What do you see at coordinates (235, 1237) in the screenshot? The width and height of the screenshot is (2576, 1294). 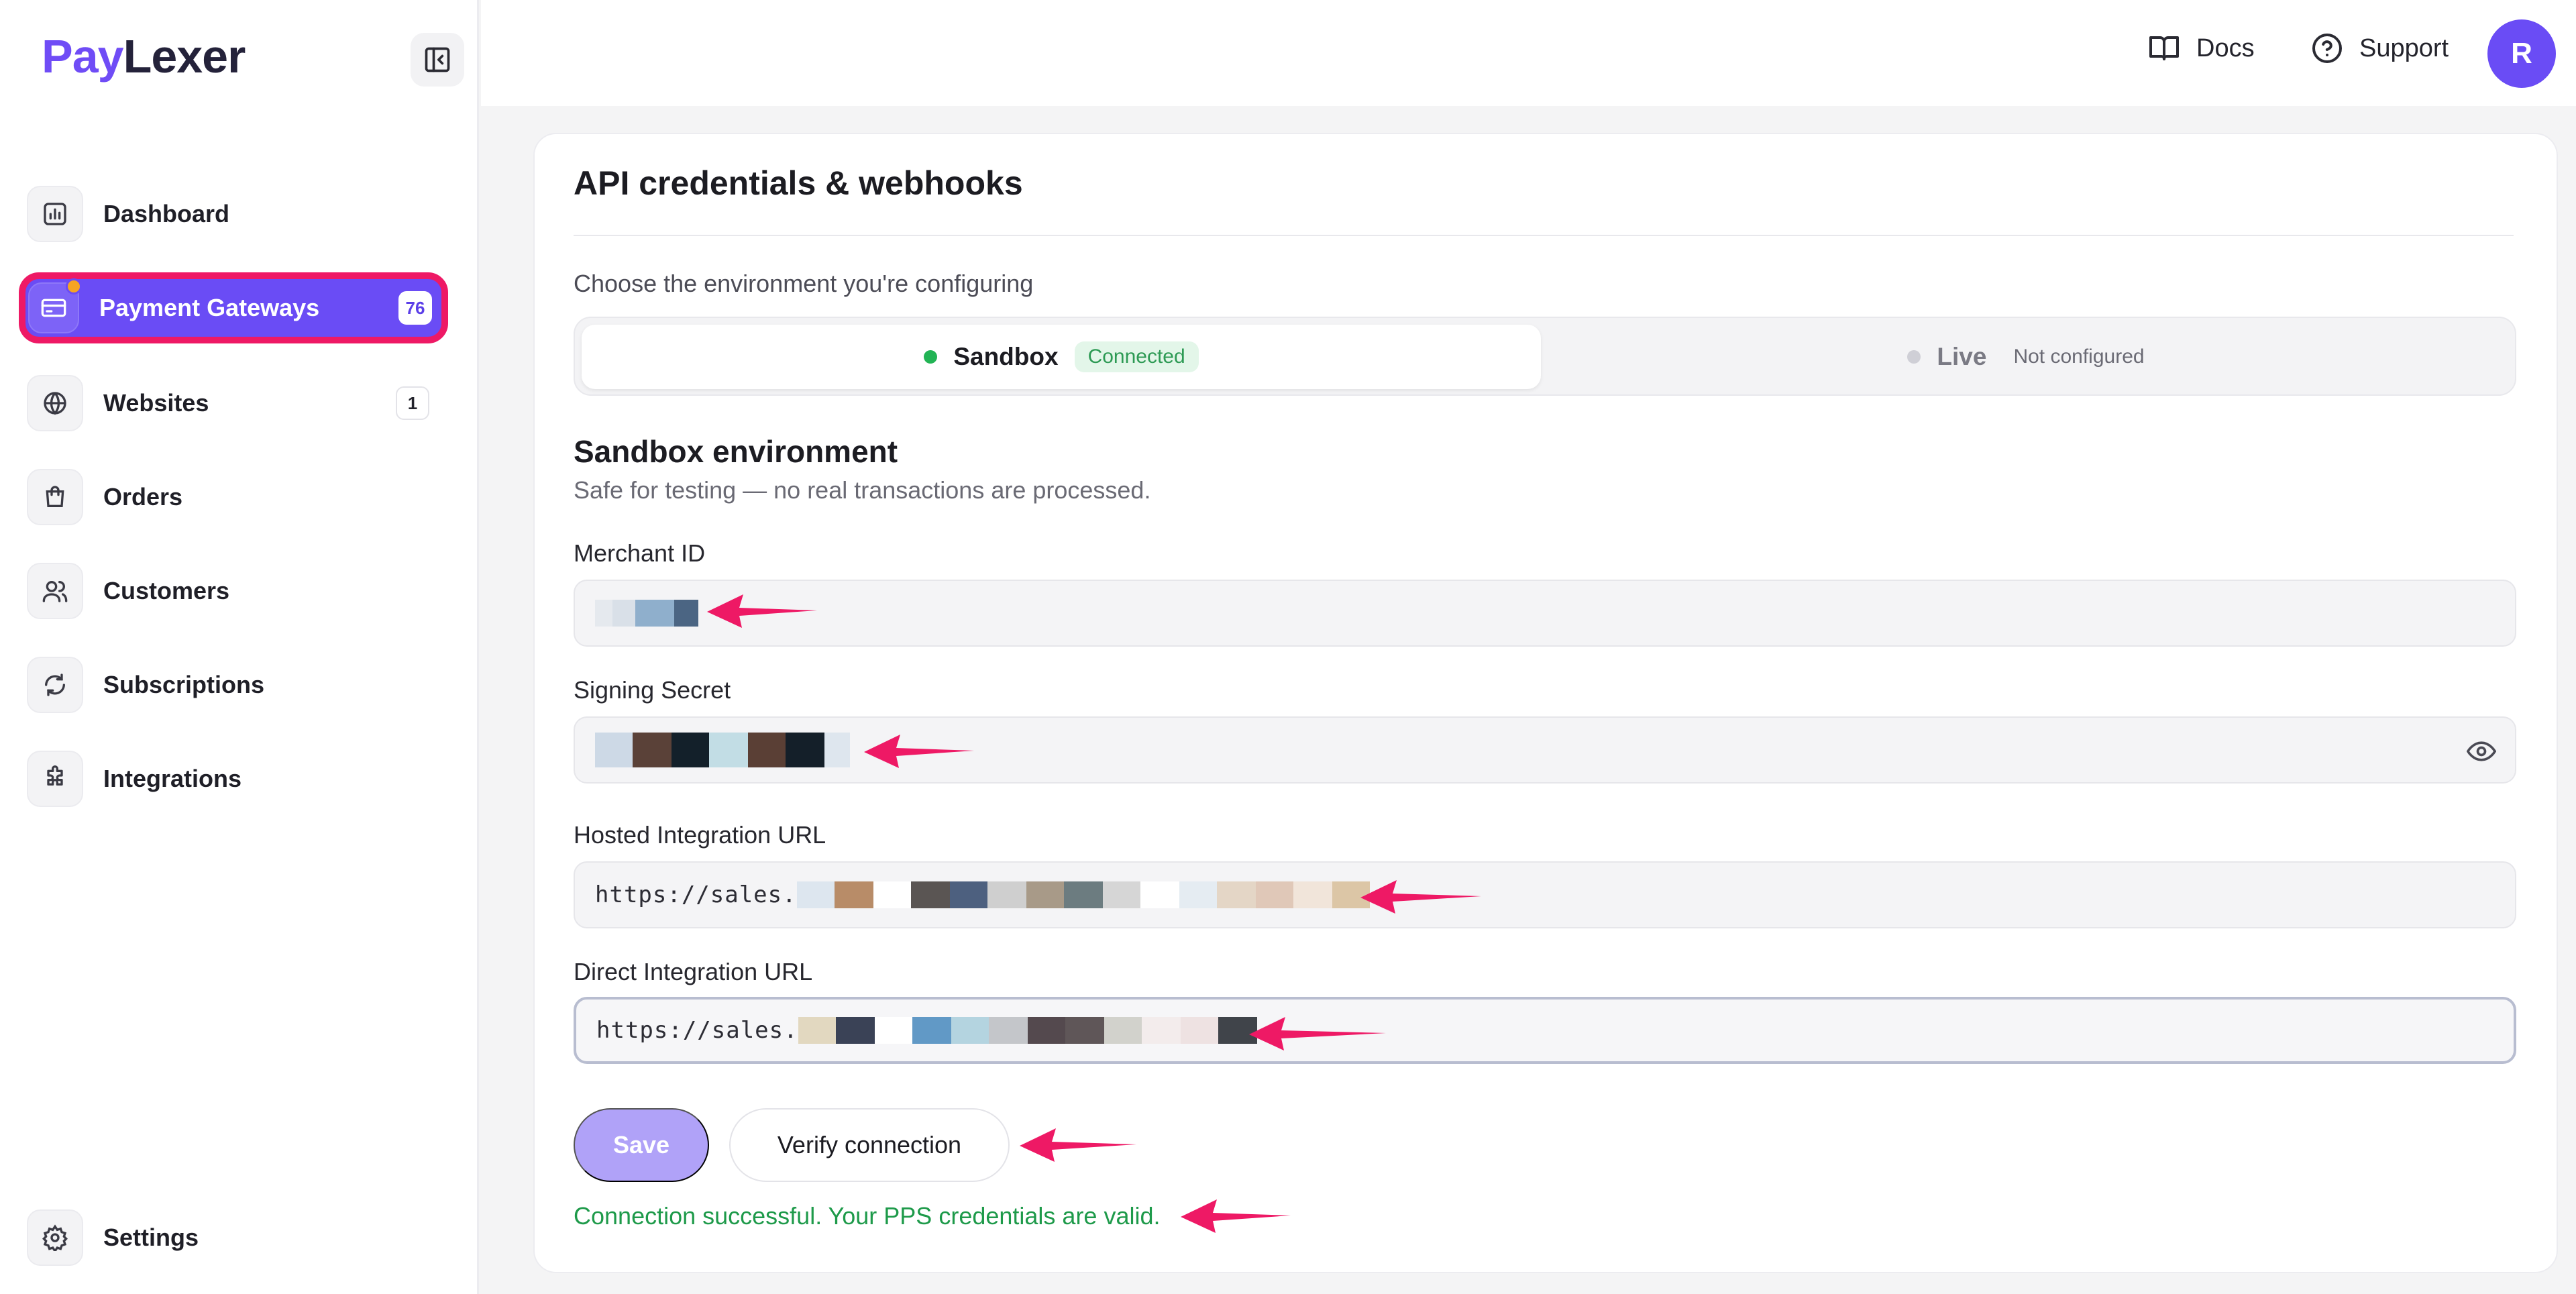 I see `sidebar-item-settings: Settings` at bounding box center [235, 1237].